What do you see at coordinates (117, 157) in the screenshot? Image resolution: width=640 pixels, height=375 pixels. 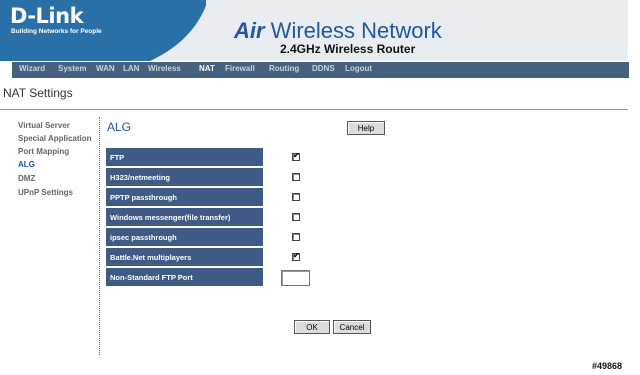 I see `row-label-ftp: FTP` at bounding box center [117, 157].